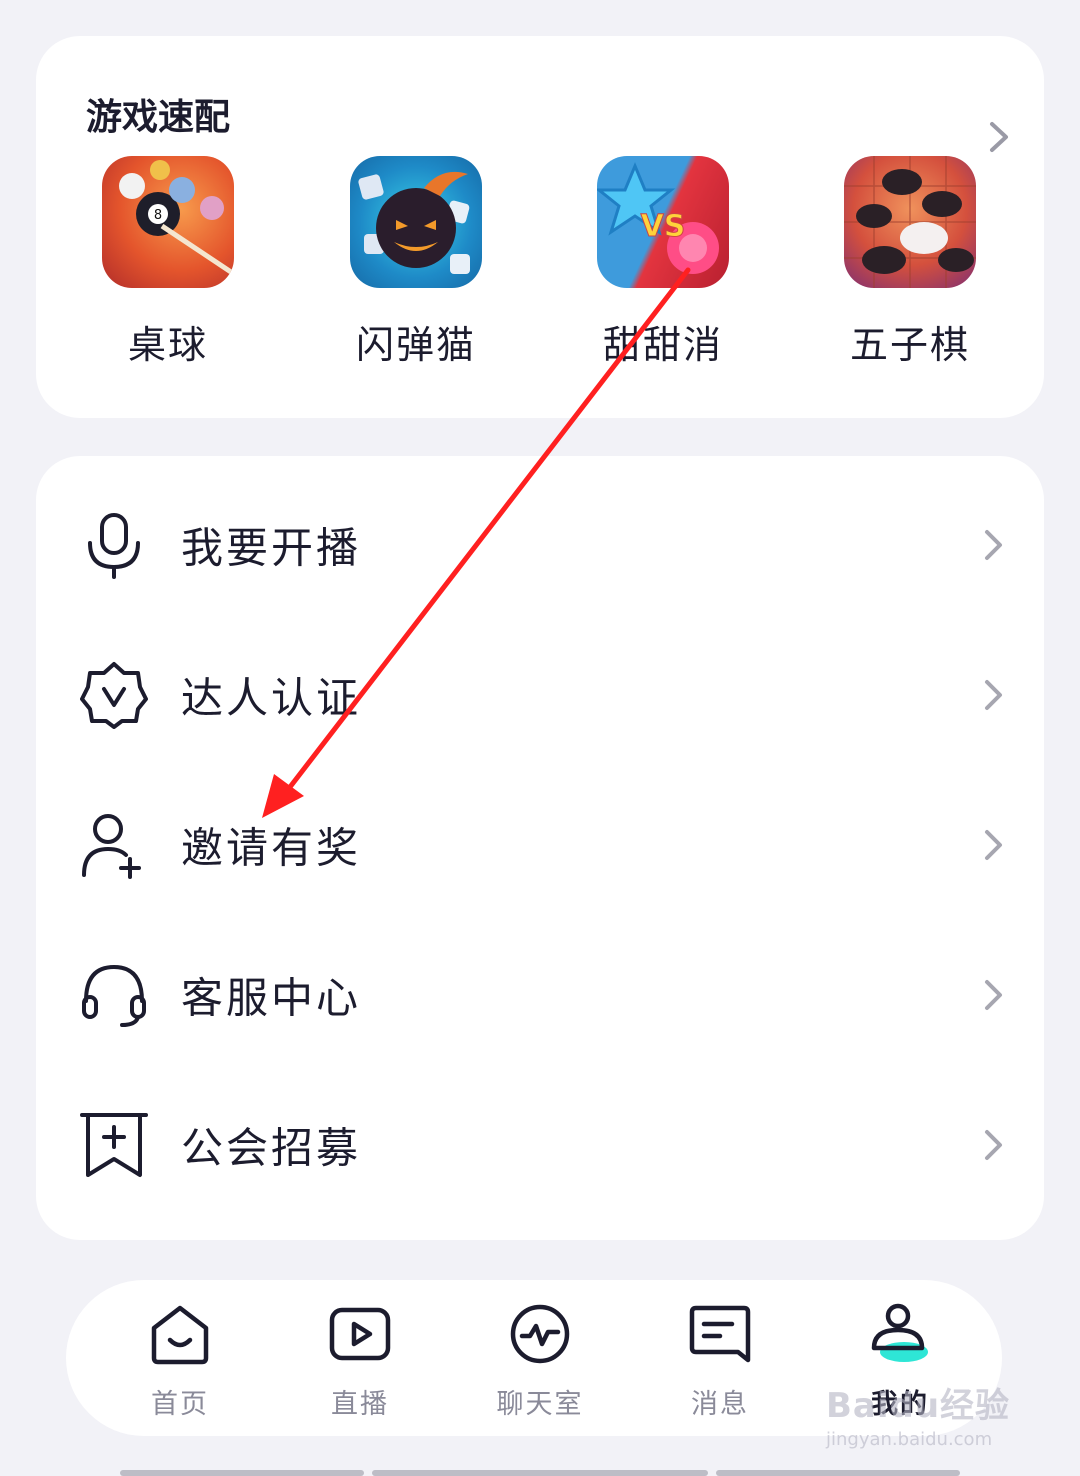 The width and height of the screenshot is (1080, 1476). I want to click on menu-label: 邀请有奖, so click(271, 848).